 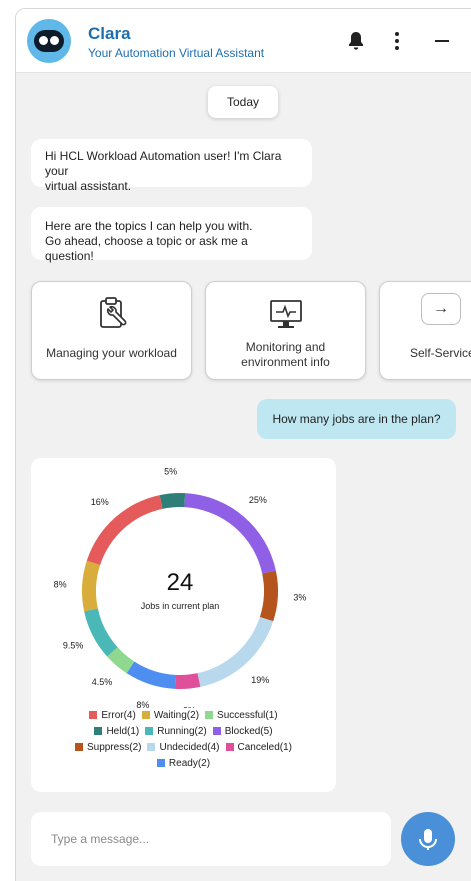 What do you see at coordinates (123, 731) in the screenshot?
I see `legend-label: Held(1)` at bounding box center [123, 731].